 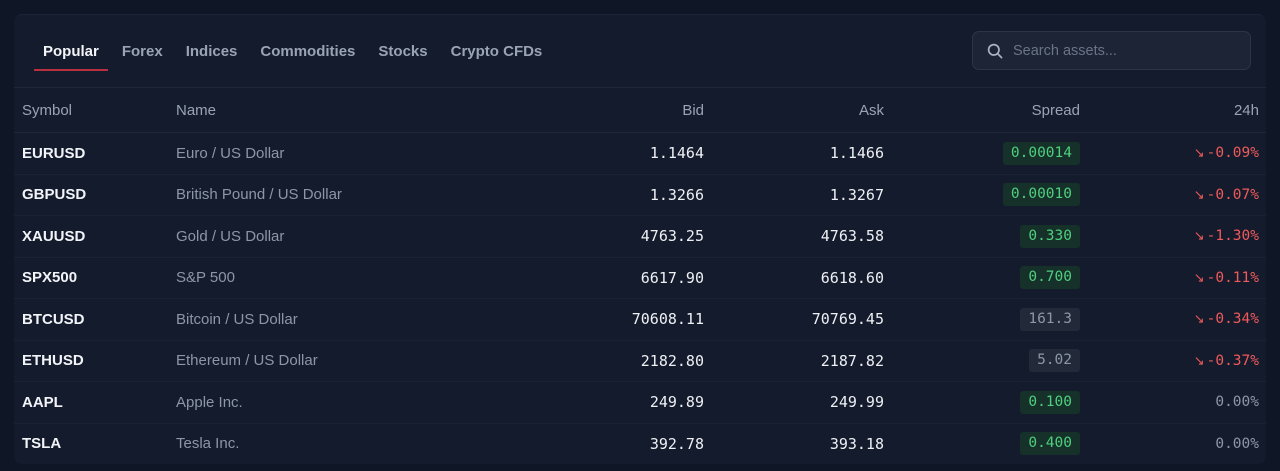 I want to click on change-value: -0.34%, so click(x=1232, y=319).